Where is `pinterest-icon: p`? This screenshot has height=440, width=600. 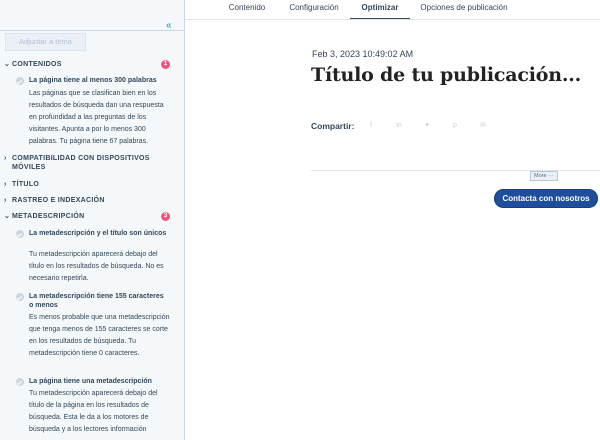 pinterest-icon: p is located at coordinates (455, 126).